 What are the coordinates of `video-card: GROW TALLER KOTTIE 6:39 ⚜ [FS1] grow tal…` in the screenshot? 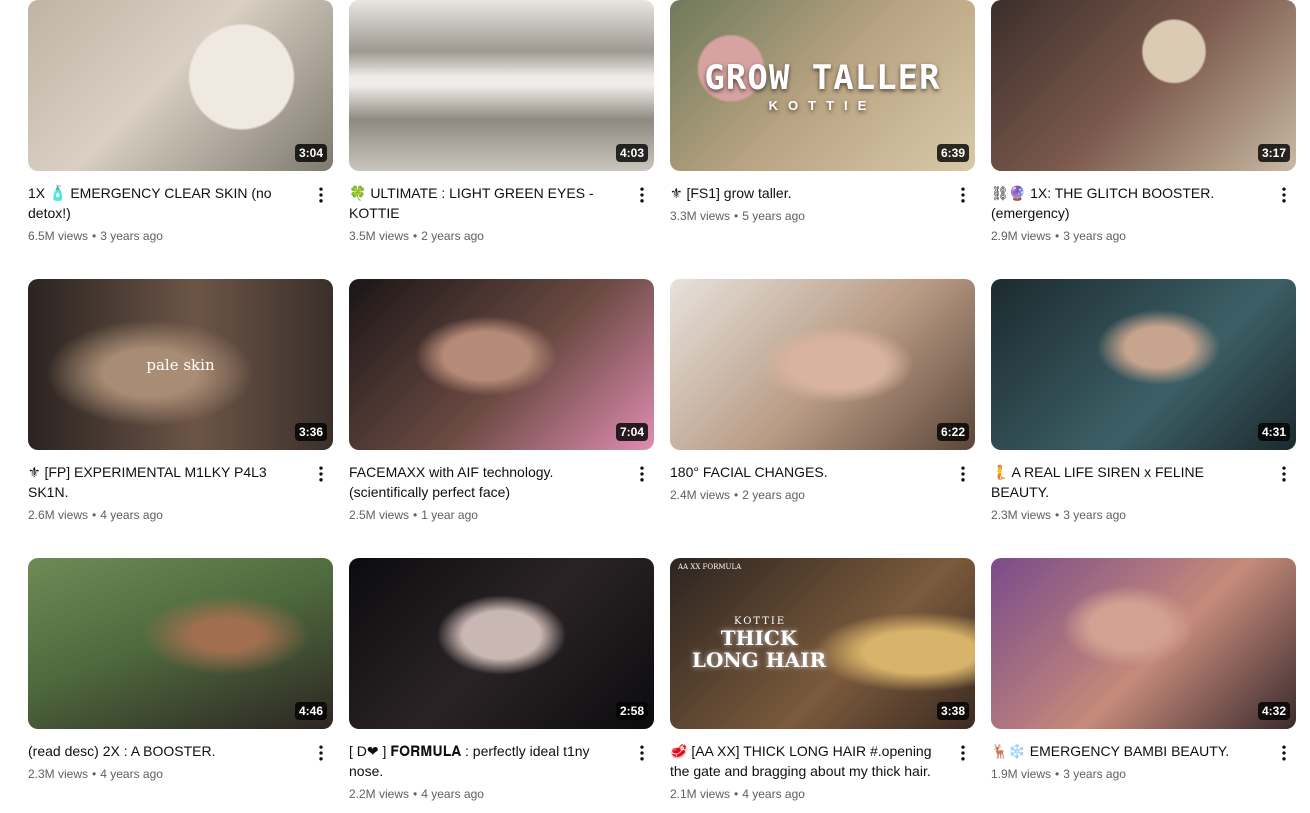 It's located at (822, 112).